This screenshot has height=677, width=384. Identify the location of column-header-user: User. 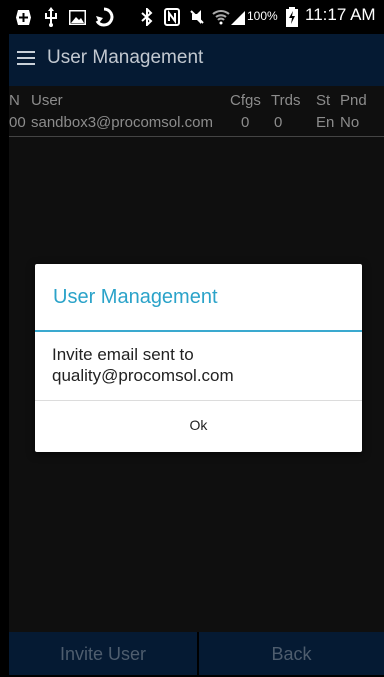
(47, 100).